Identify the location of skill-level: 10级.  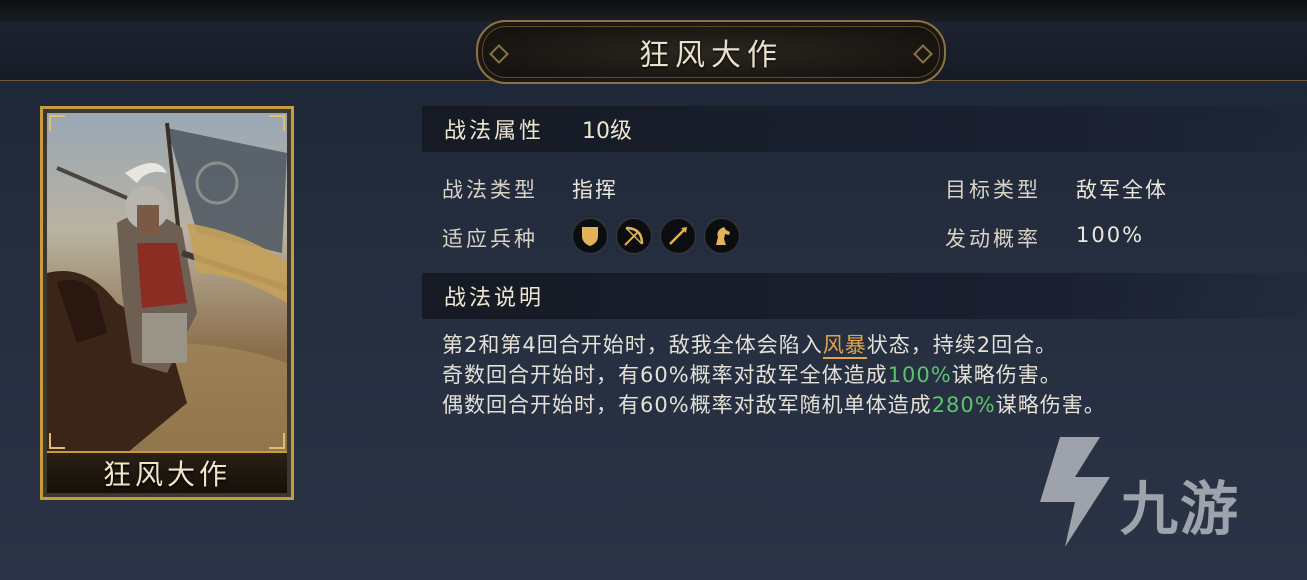
(607, 131).